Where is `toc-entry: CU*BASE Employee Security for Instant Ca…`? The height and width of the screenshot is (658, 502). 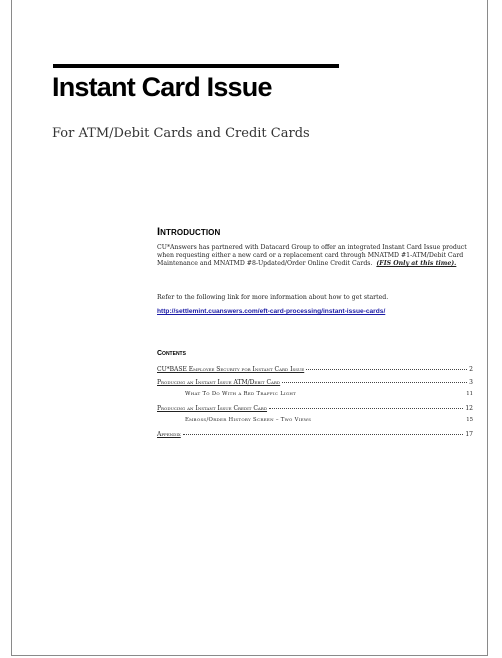
toc-entry: CU*BASE Employee Security for Instant Ca… is located at coordinates (315, 372).